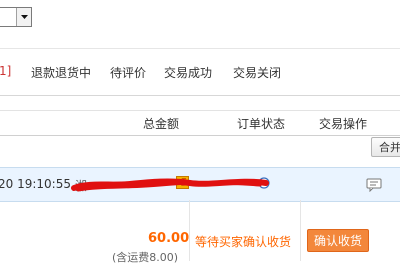 Image resolution: width=400 pixels, height=265 pixels. What do you see at coordinates (338, 240) in the screenshot?
I see `confirm-receipt-button: 确认收货` at bounding box center [338, 240].